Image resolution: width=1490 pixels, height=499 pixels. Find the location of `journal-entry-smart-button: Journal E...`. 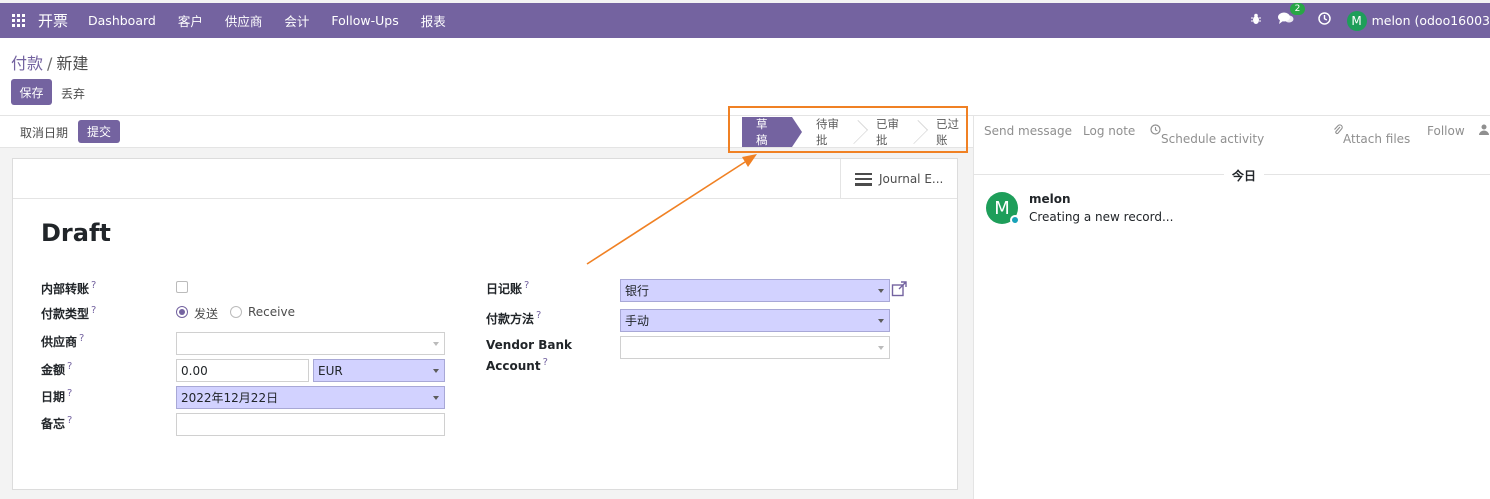

journal-entry-smart-button: Journal E... is located at coordinates (898, 179).